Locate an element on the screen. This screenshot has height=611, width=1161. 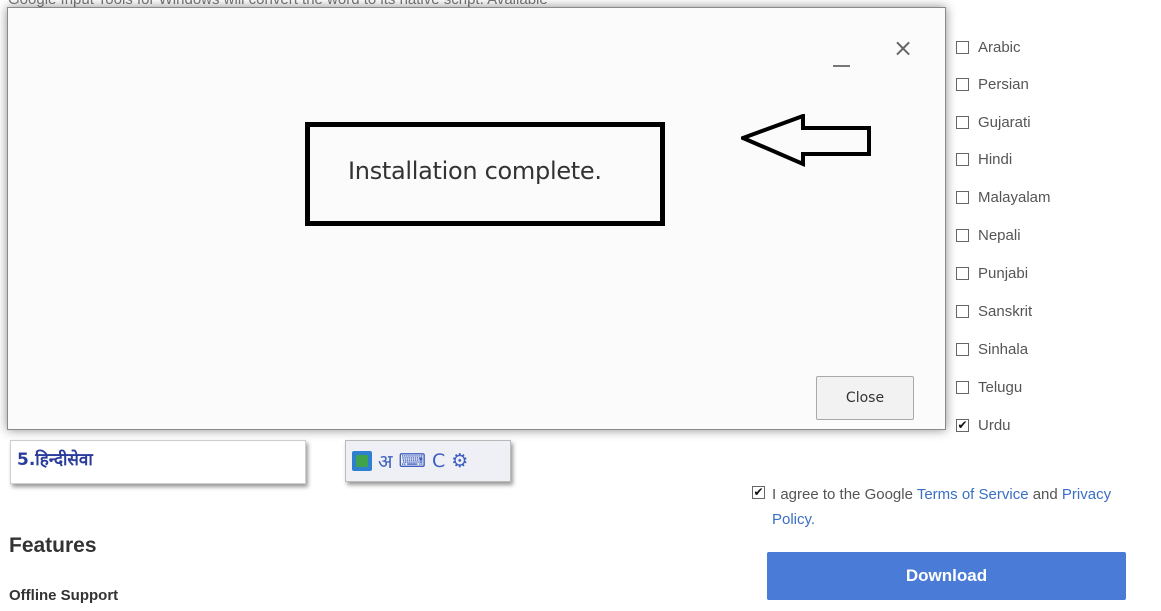
language-option-nepali: Nepali is located at coordinates (988, 235).